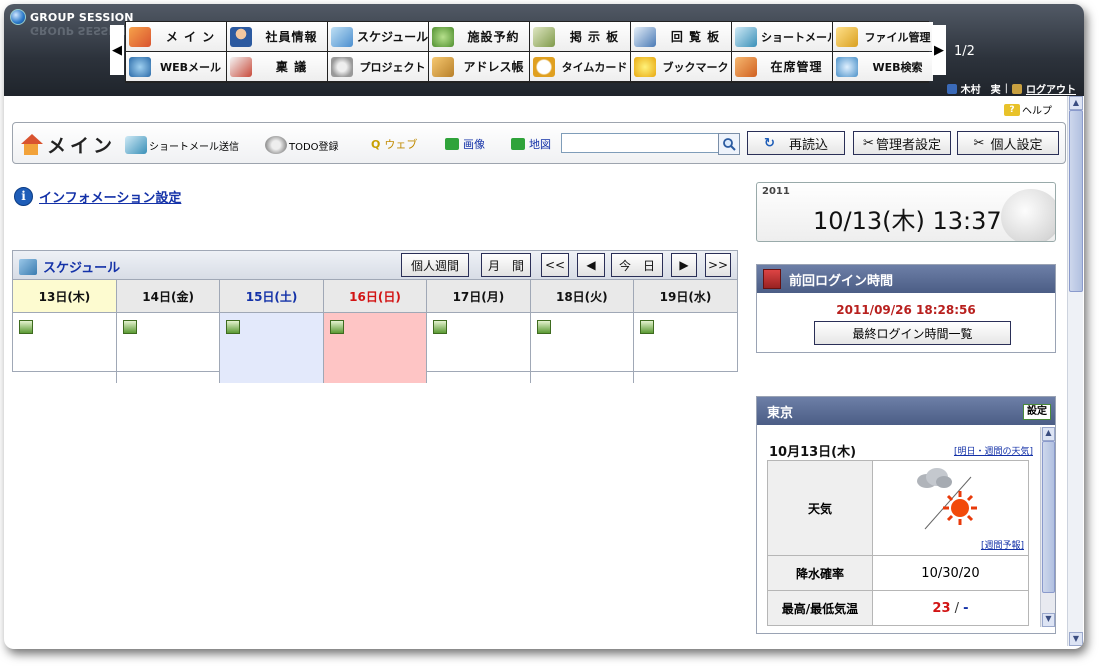 The height and width of the screenshot is (670, 1103). Describe the element at coordinates (1011, 88) in the screenshot. I see `user-bar: 木村 実 | ログアウト` at that location.